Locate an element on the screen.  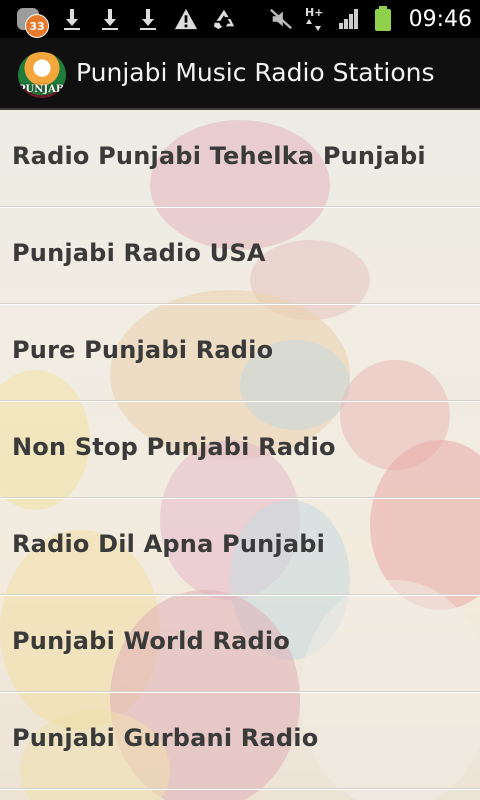
warning-icon is located at coordinates (186, 19).